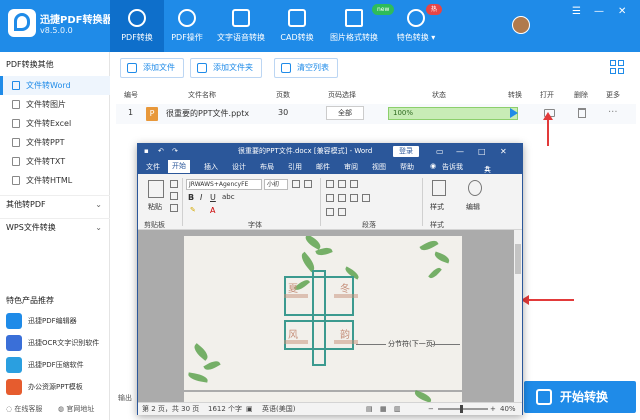 The height and width of the screenshot is (420, 640). Describe the element at coordinates (213, 197) in the screenshot. I see `underline-icon: U` at that location.